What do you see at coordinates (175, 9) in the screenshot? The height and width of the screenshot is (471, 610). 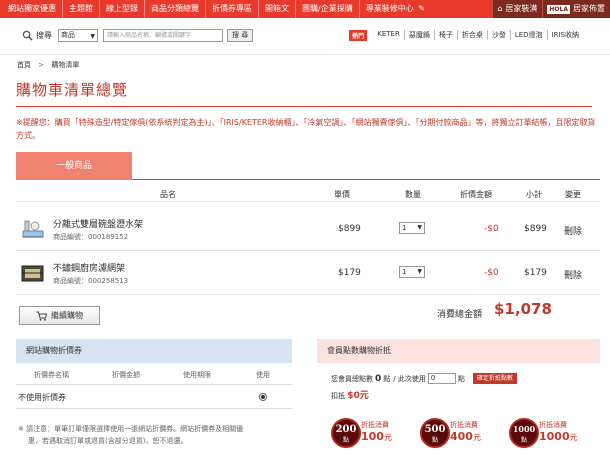 I see `nav-item-categories: 商品分類總覽` at bounding box center [175, 9].